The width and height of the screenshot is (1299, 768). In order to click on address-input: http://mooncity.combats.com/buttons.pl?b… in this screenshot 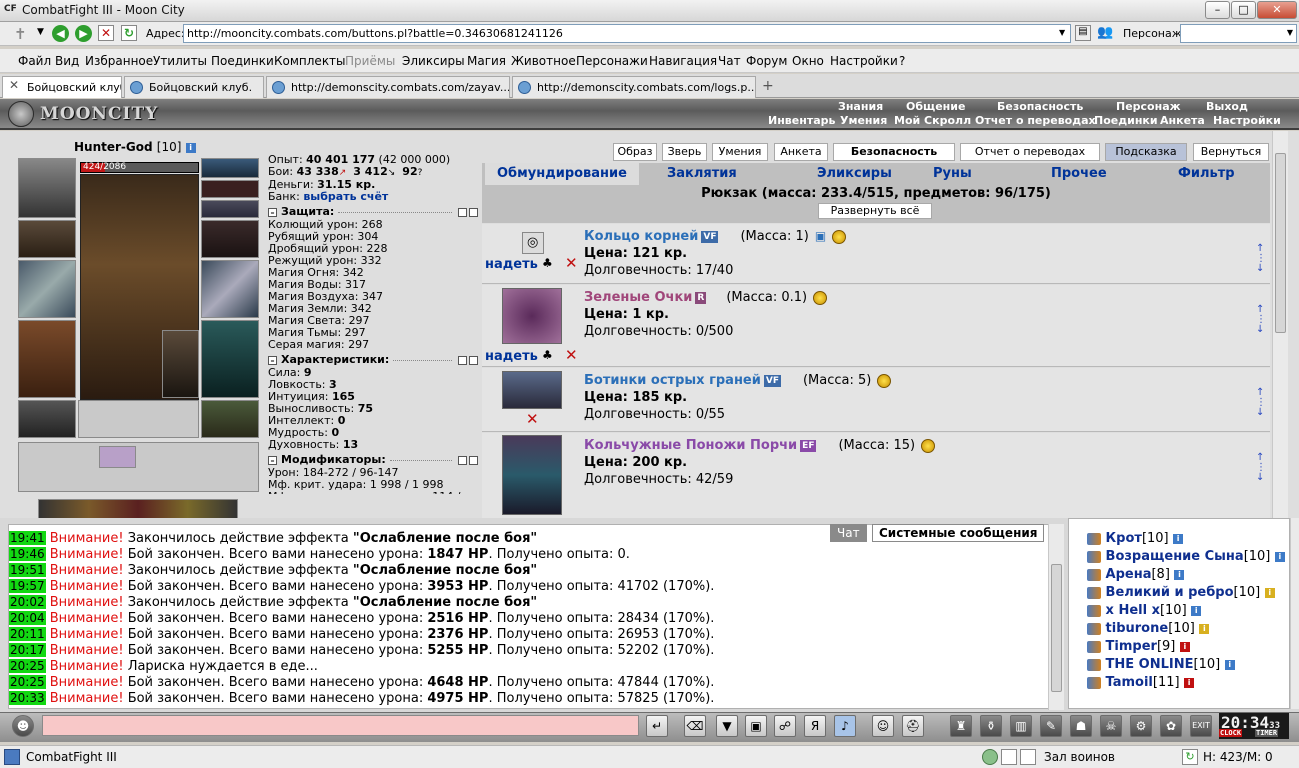, I will do `click(627, 33)`.